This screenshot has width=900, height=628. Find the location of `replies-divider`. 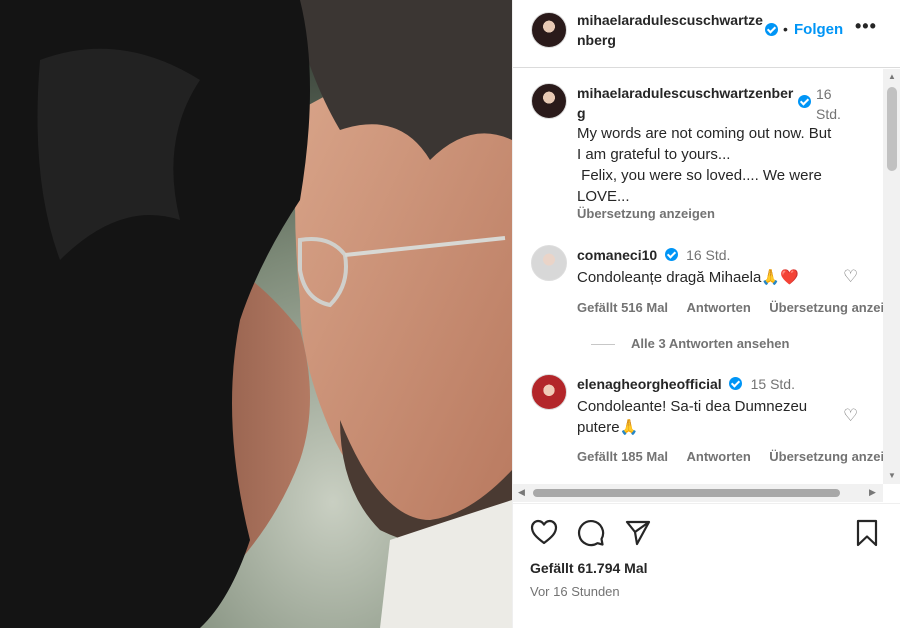

replies-divider is located at coordinates (603, 345).